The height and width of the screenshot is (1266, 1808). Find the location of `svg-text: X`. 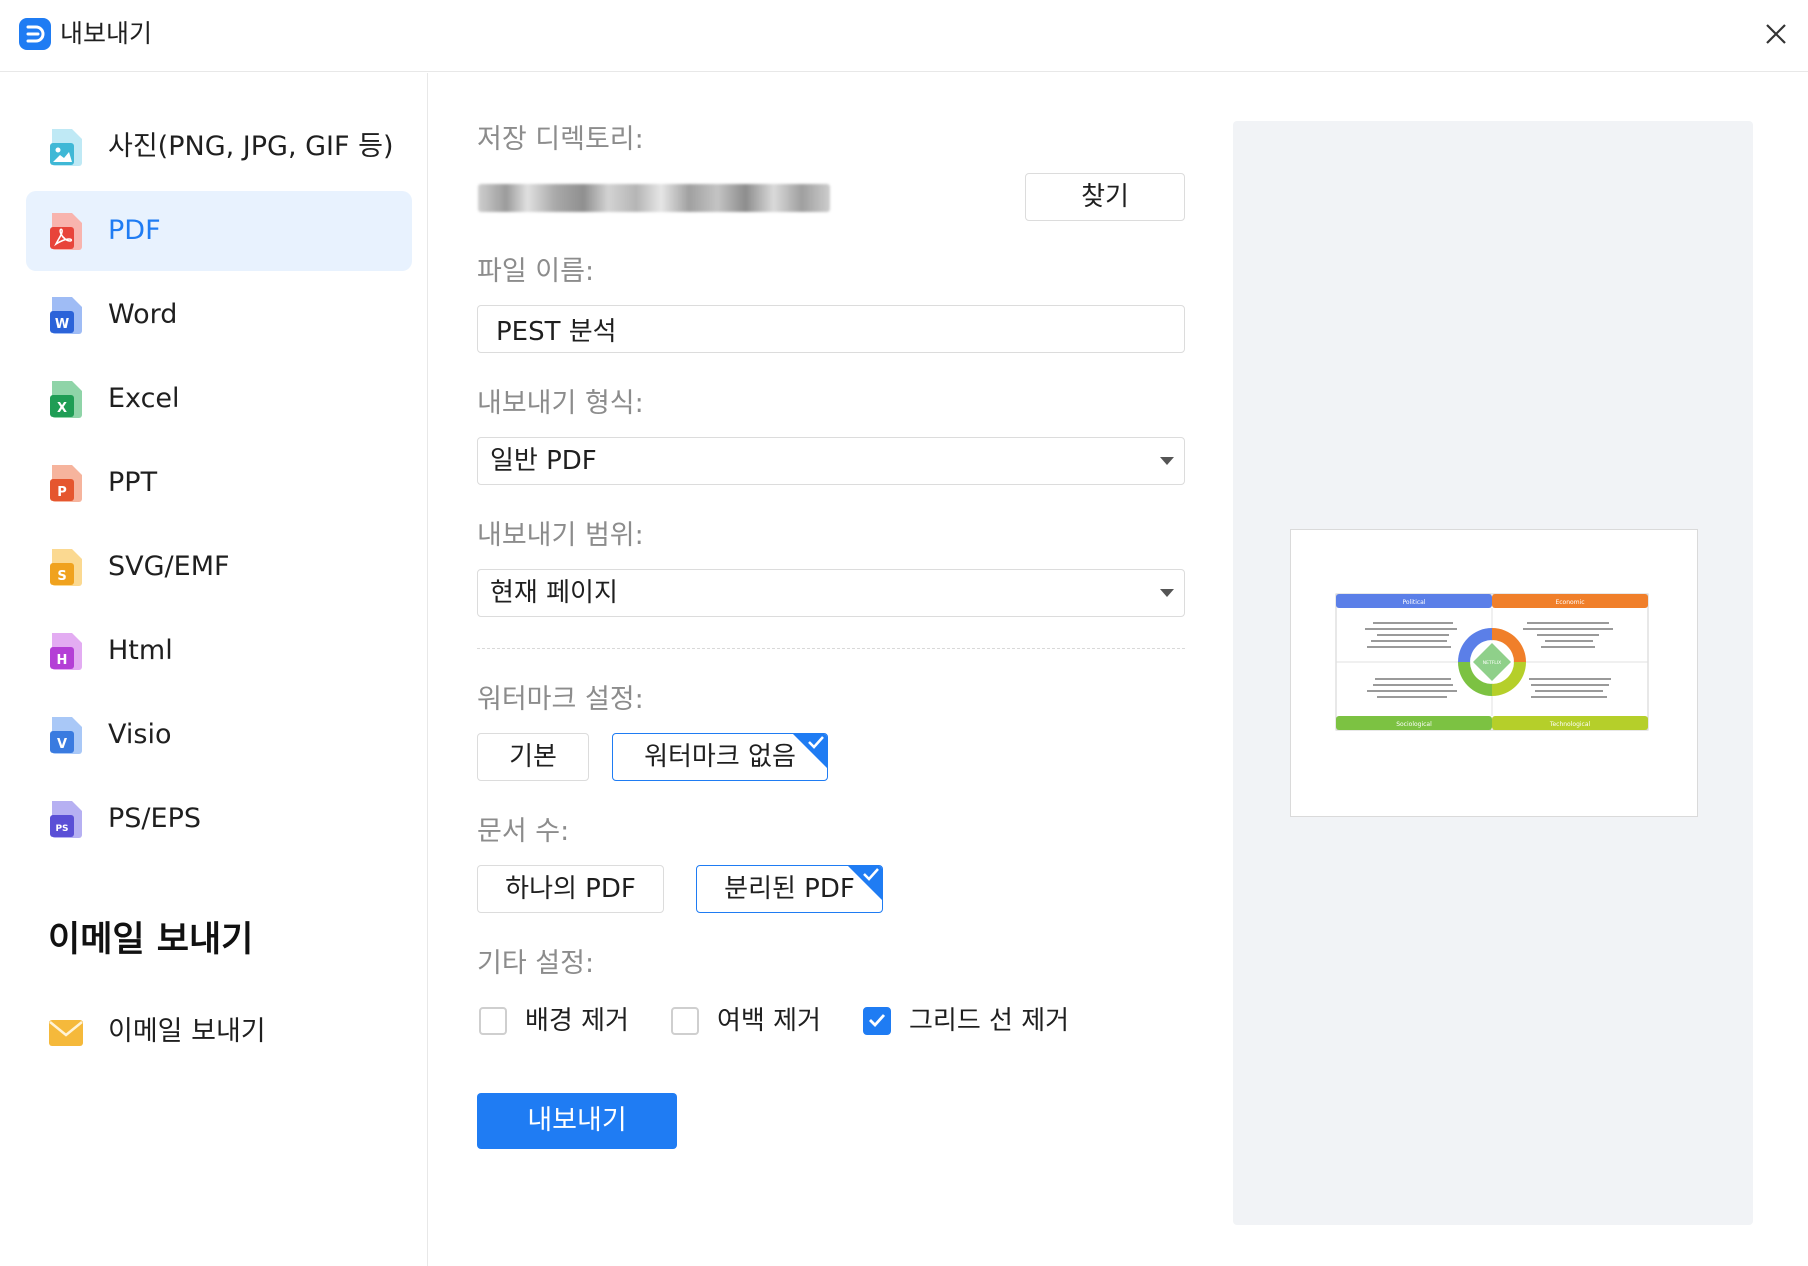

svg-text: X is located at coordinates (62, 408).